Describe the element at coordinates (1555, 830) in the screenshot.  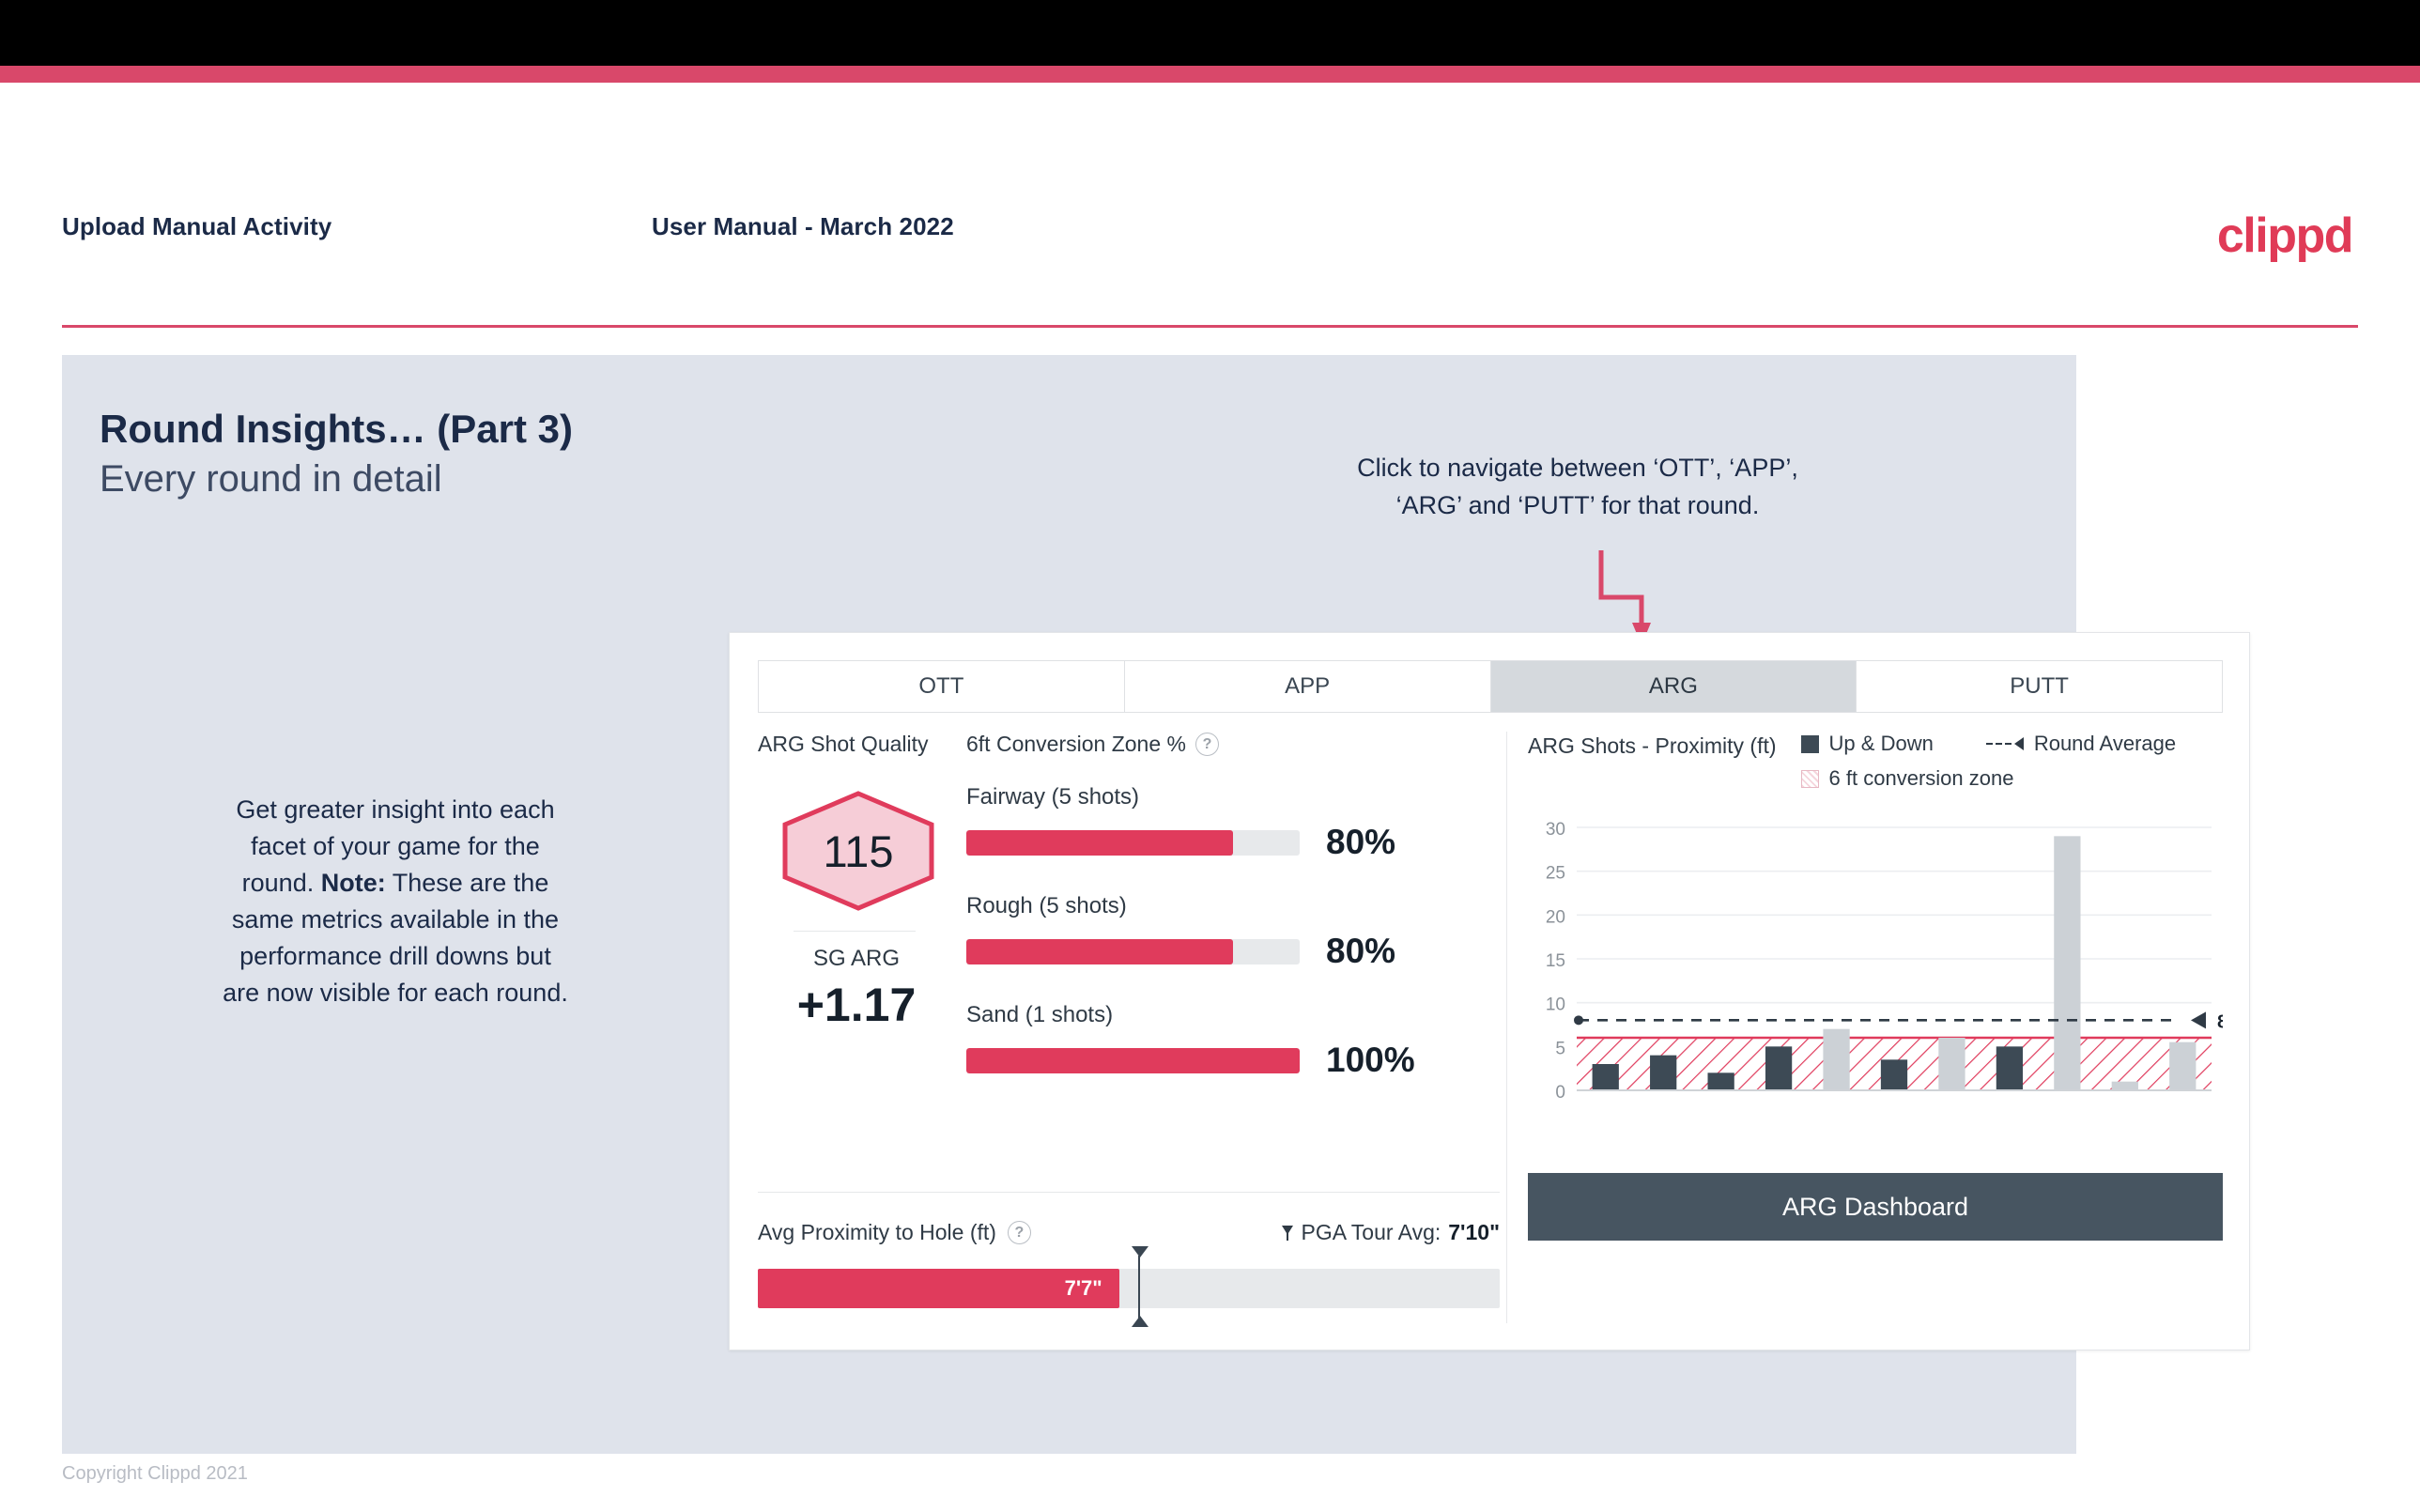
I see `svg-text: 30` at that location.